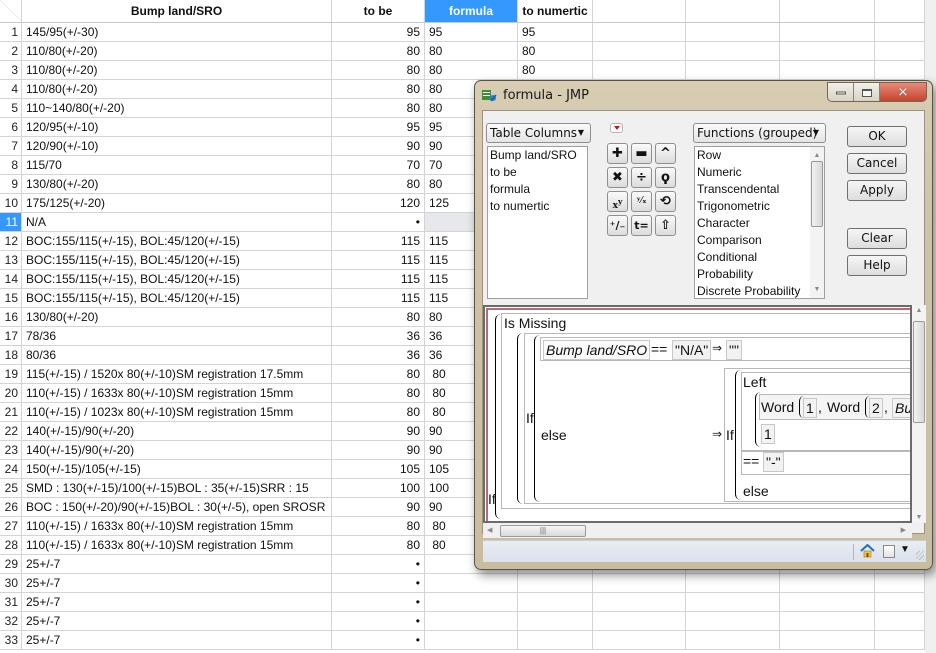 Image resolution: width=936 pixels, height=653 pixels. Describe the element at coordinates (759, 133) in the screenshot. I see `functions-dropdown: Functions (grouped) ▼` at that location.